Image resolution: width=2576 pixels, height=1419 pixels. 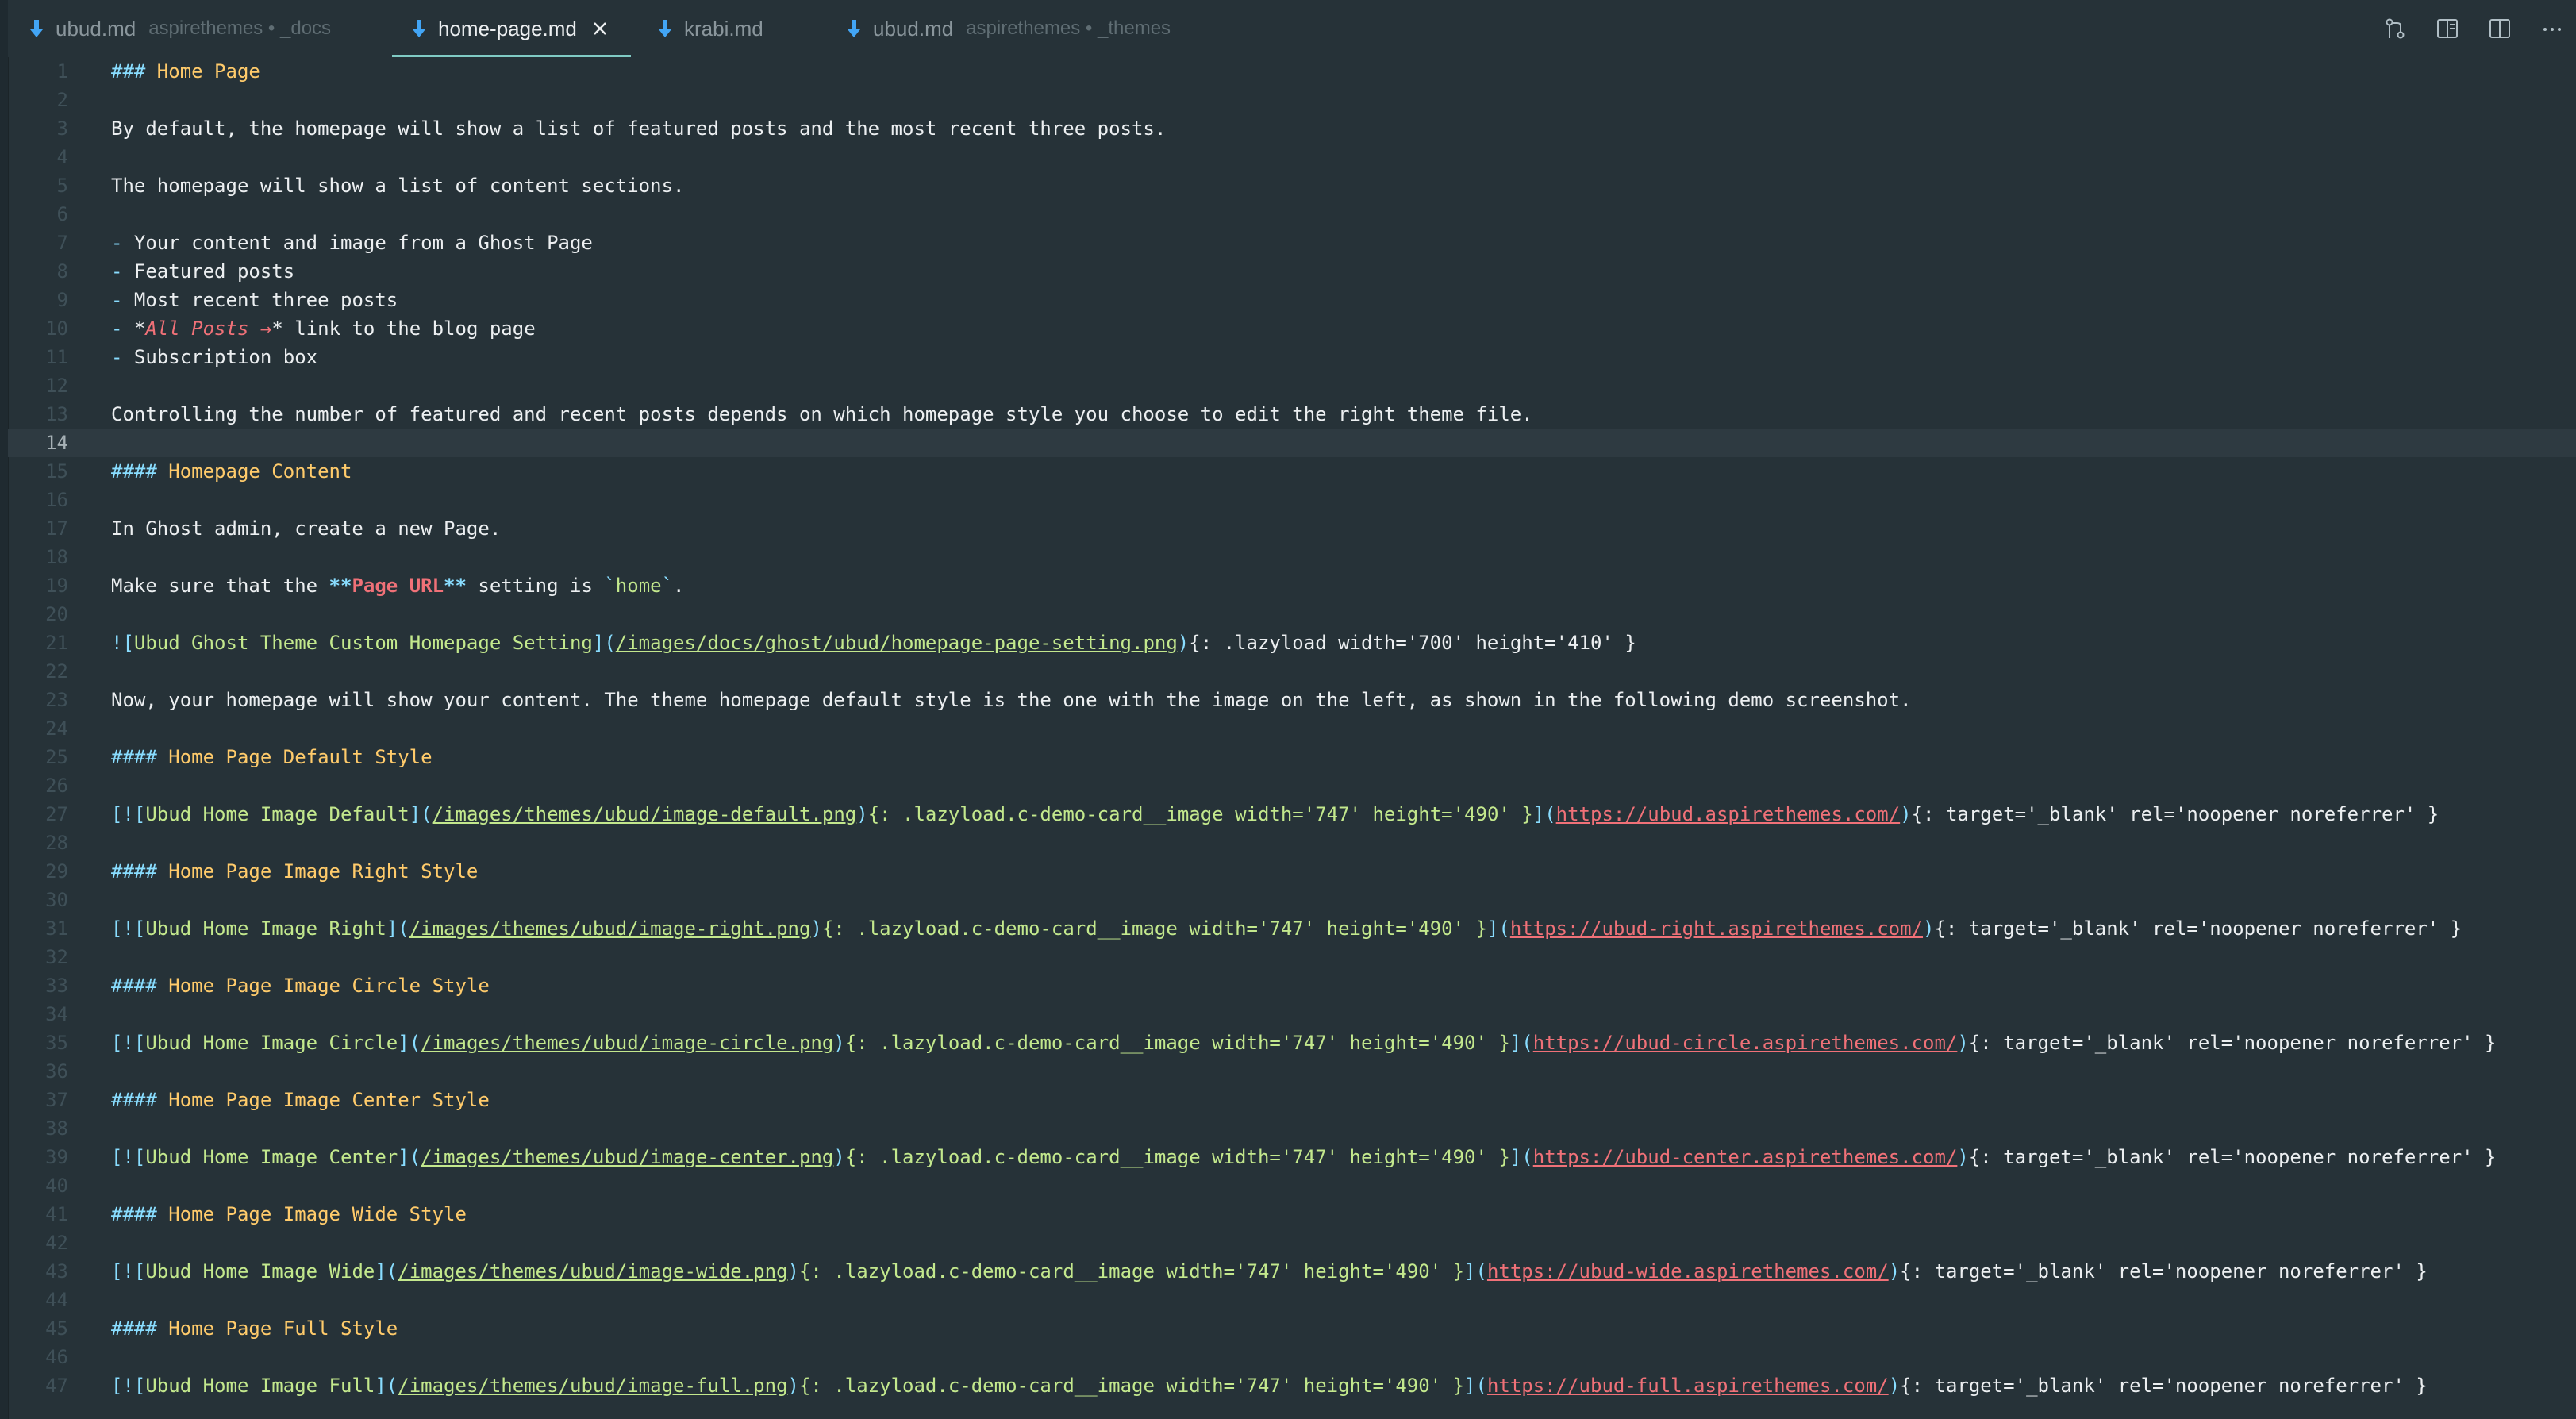 I want to click on code-token: Subscription box, so click(x=226, y=357).